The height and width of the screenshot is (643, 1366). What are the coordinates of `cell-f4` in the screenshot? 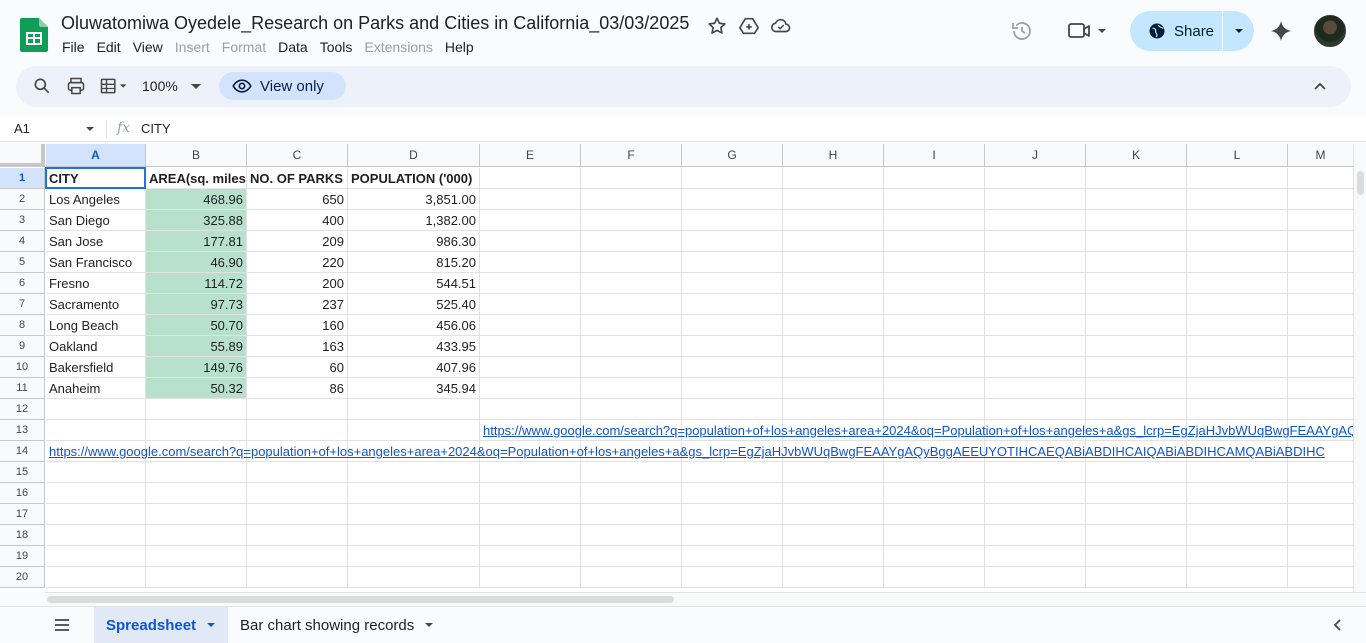 It's located at (631, 241).